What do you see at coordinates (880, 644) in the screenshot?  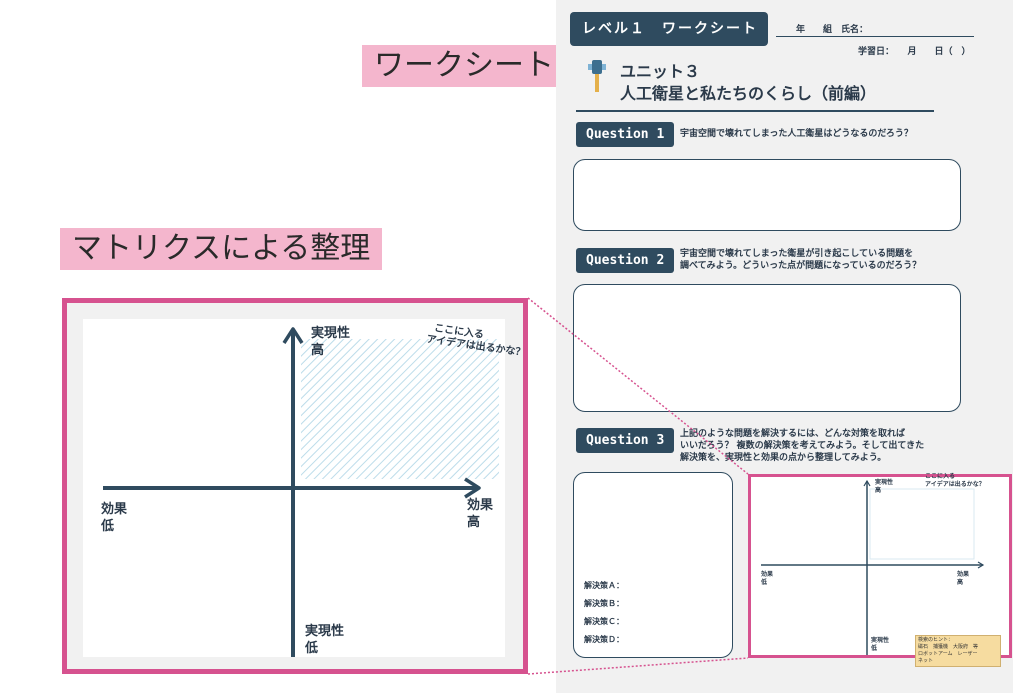 I see `mini-y-low-label: 実現性低` at bounding box center [880, 644].